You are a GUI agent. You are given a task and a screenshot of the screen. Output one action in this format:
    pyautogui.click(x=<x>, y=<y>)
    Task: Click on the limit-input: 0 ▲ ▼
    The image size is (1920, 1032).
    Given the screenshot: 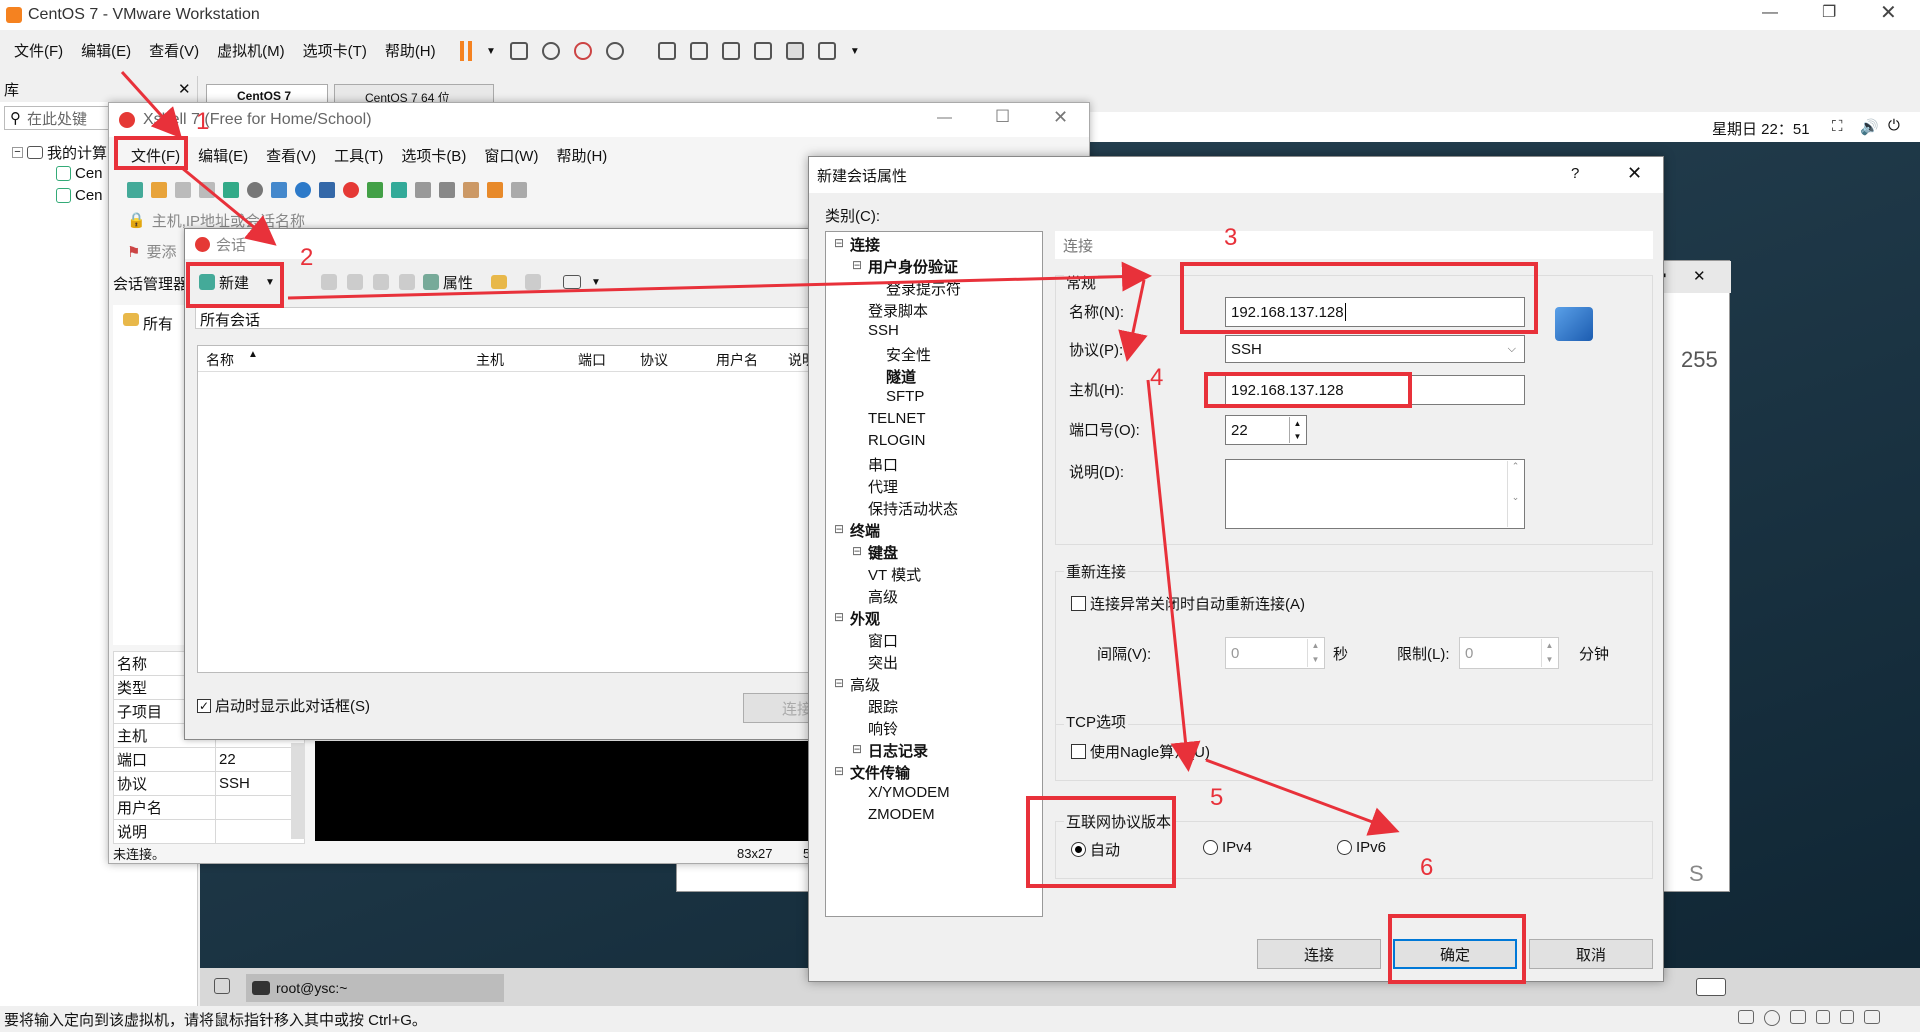 What is the action you would take?
    pyautogui.click(x=1509, y=653)
    